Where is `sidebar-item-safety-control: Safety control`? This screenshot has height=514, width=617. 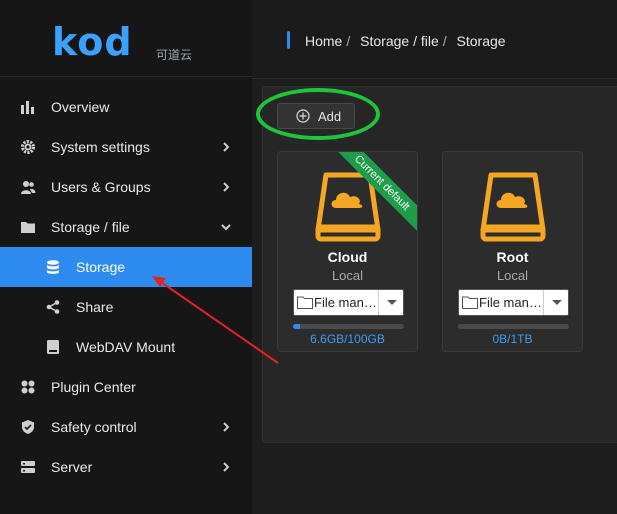
sidebar-item-safety-control: Safety control is located at coordinates (126, 427).